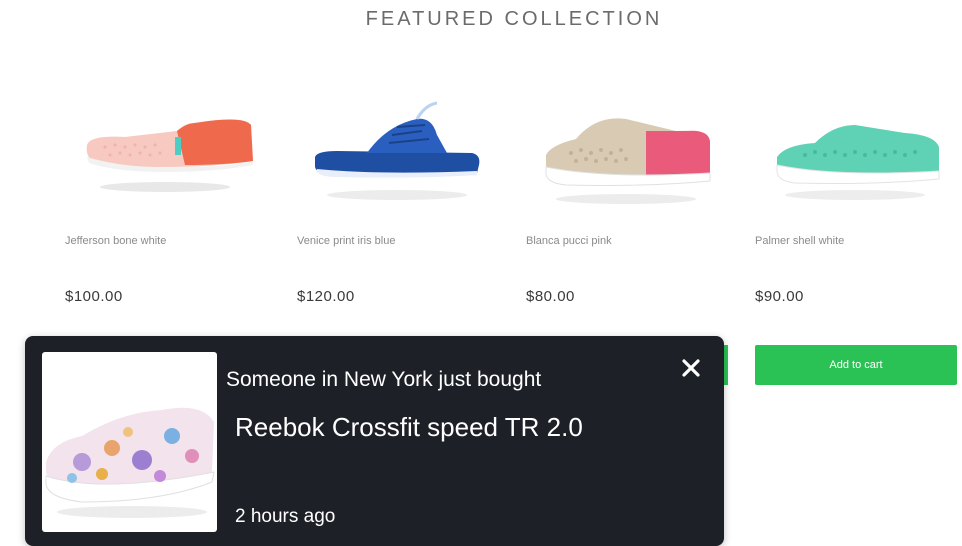 The image size is (962, 546). I want to click on product-name: Venice print iris blue, so click(346, 241).